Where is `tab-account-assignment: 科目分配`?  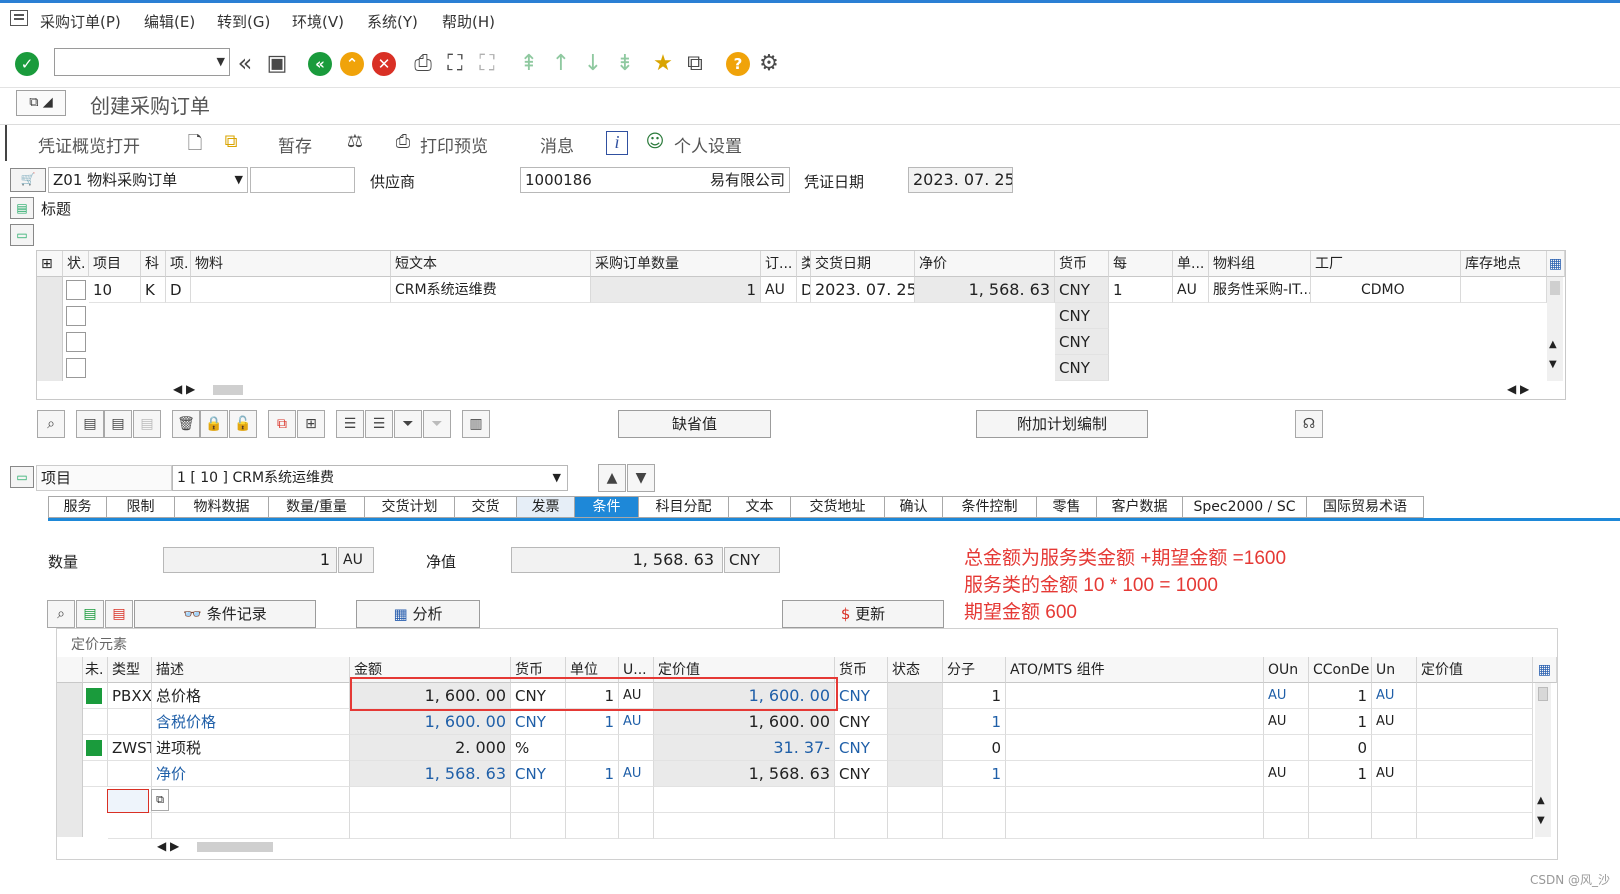
tab-account-assignment: 科目分配 is located at coordinates (683, 507).